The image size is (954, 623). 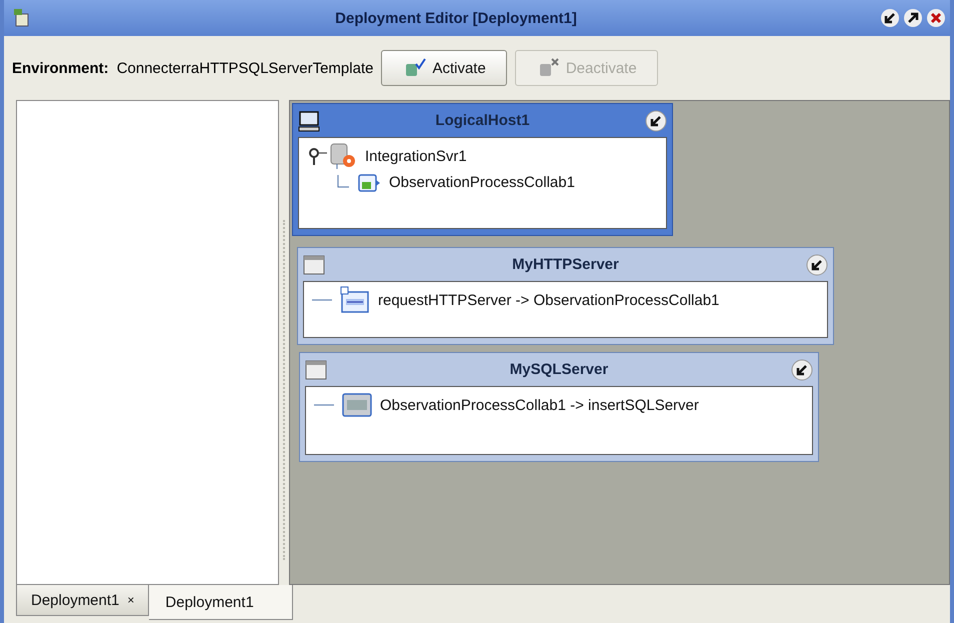 I want to click on tree-connector, so click(x=343, y=182).